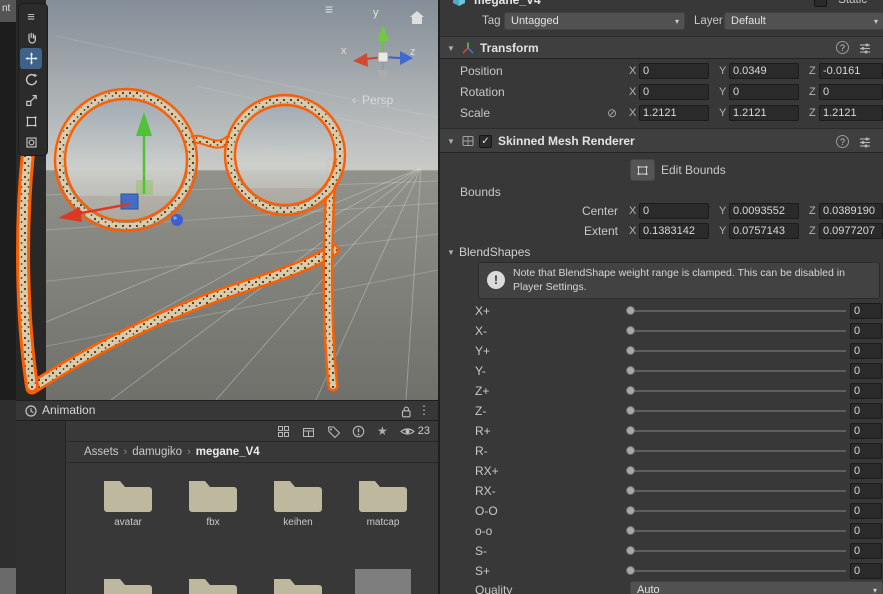 This screenshot has width=883, height=594. I want to click on scale-x-field: 1.2121, so click(674, 113).